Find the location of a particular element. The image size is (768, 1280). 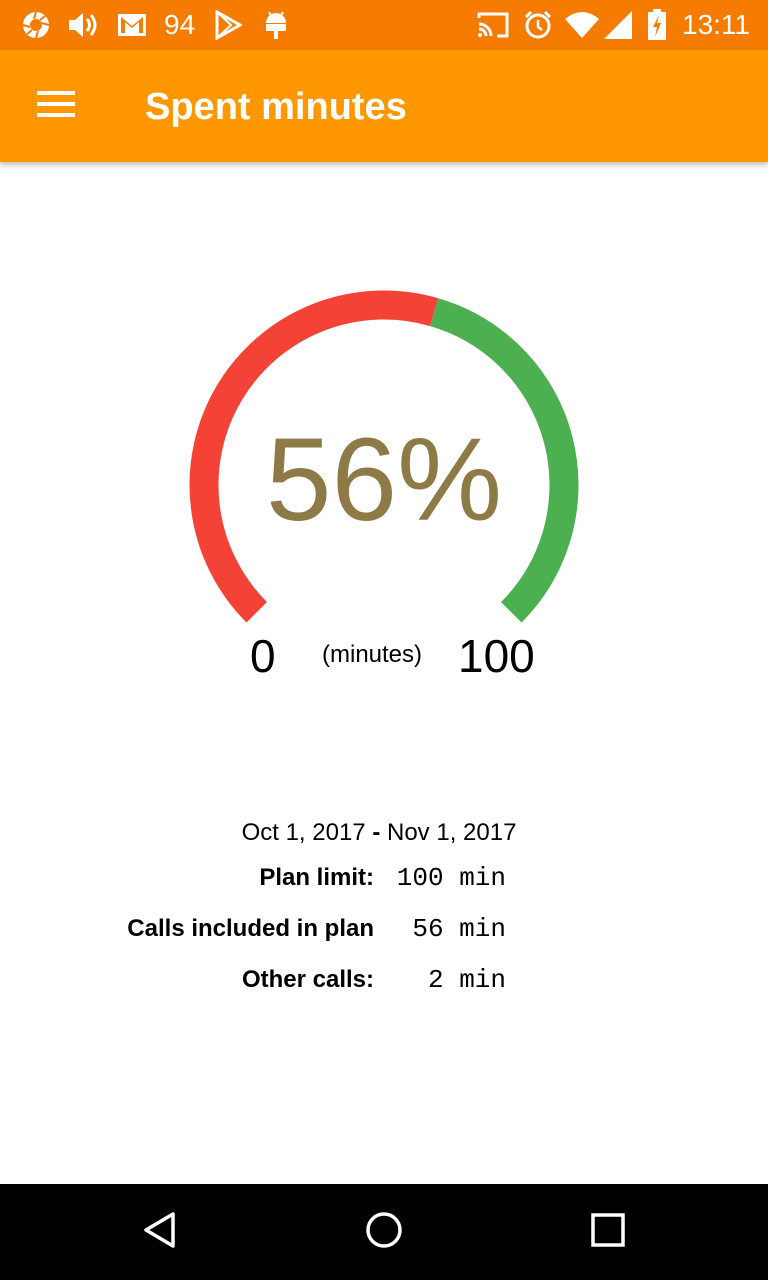

back-icon is located at coordinates (160, 1232).